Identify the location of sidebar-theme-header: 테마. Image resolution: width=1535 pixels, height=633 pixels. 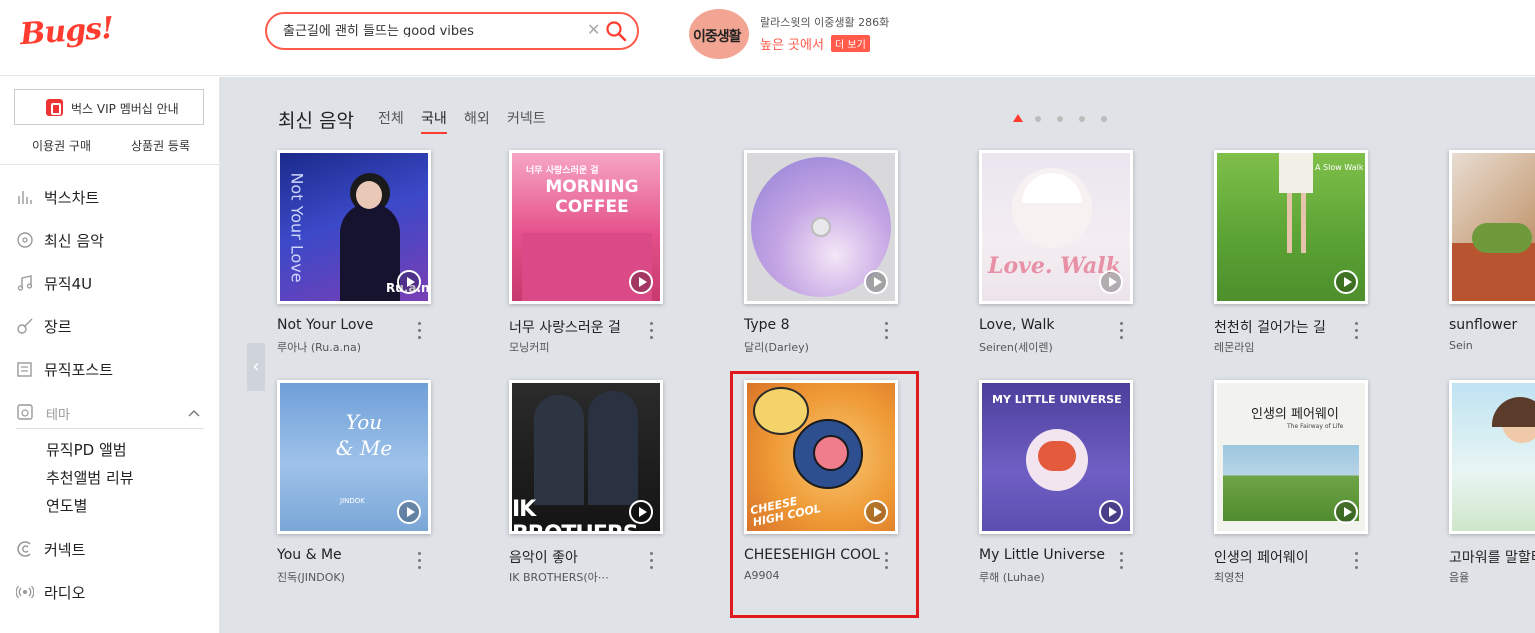
(110, 415).